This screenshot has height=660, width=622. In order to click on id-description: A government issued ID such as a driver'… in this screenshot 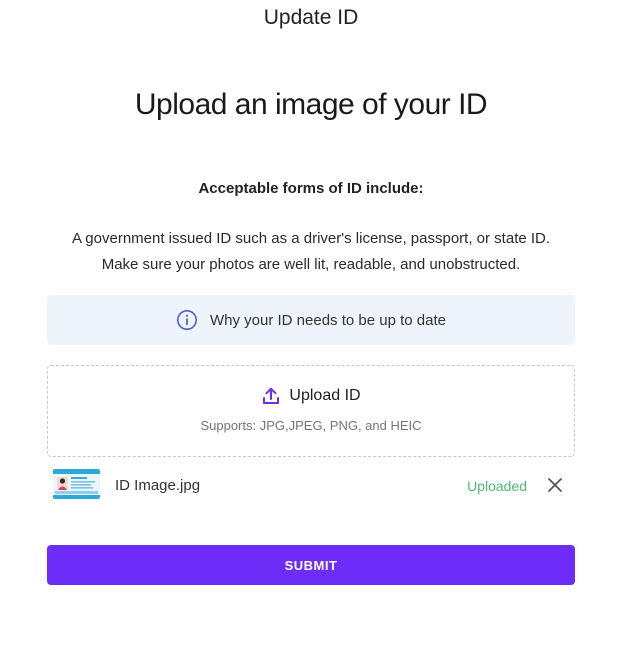, I will do `click(311, 252)`.